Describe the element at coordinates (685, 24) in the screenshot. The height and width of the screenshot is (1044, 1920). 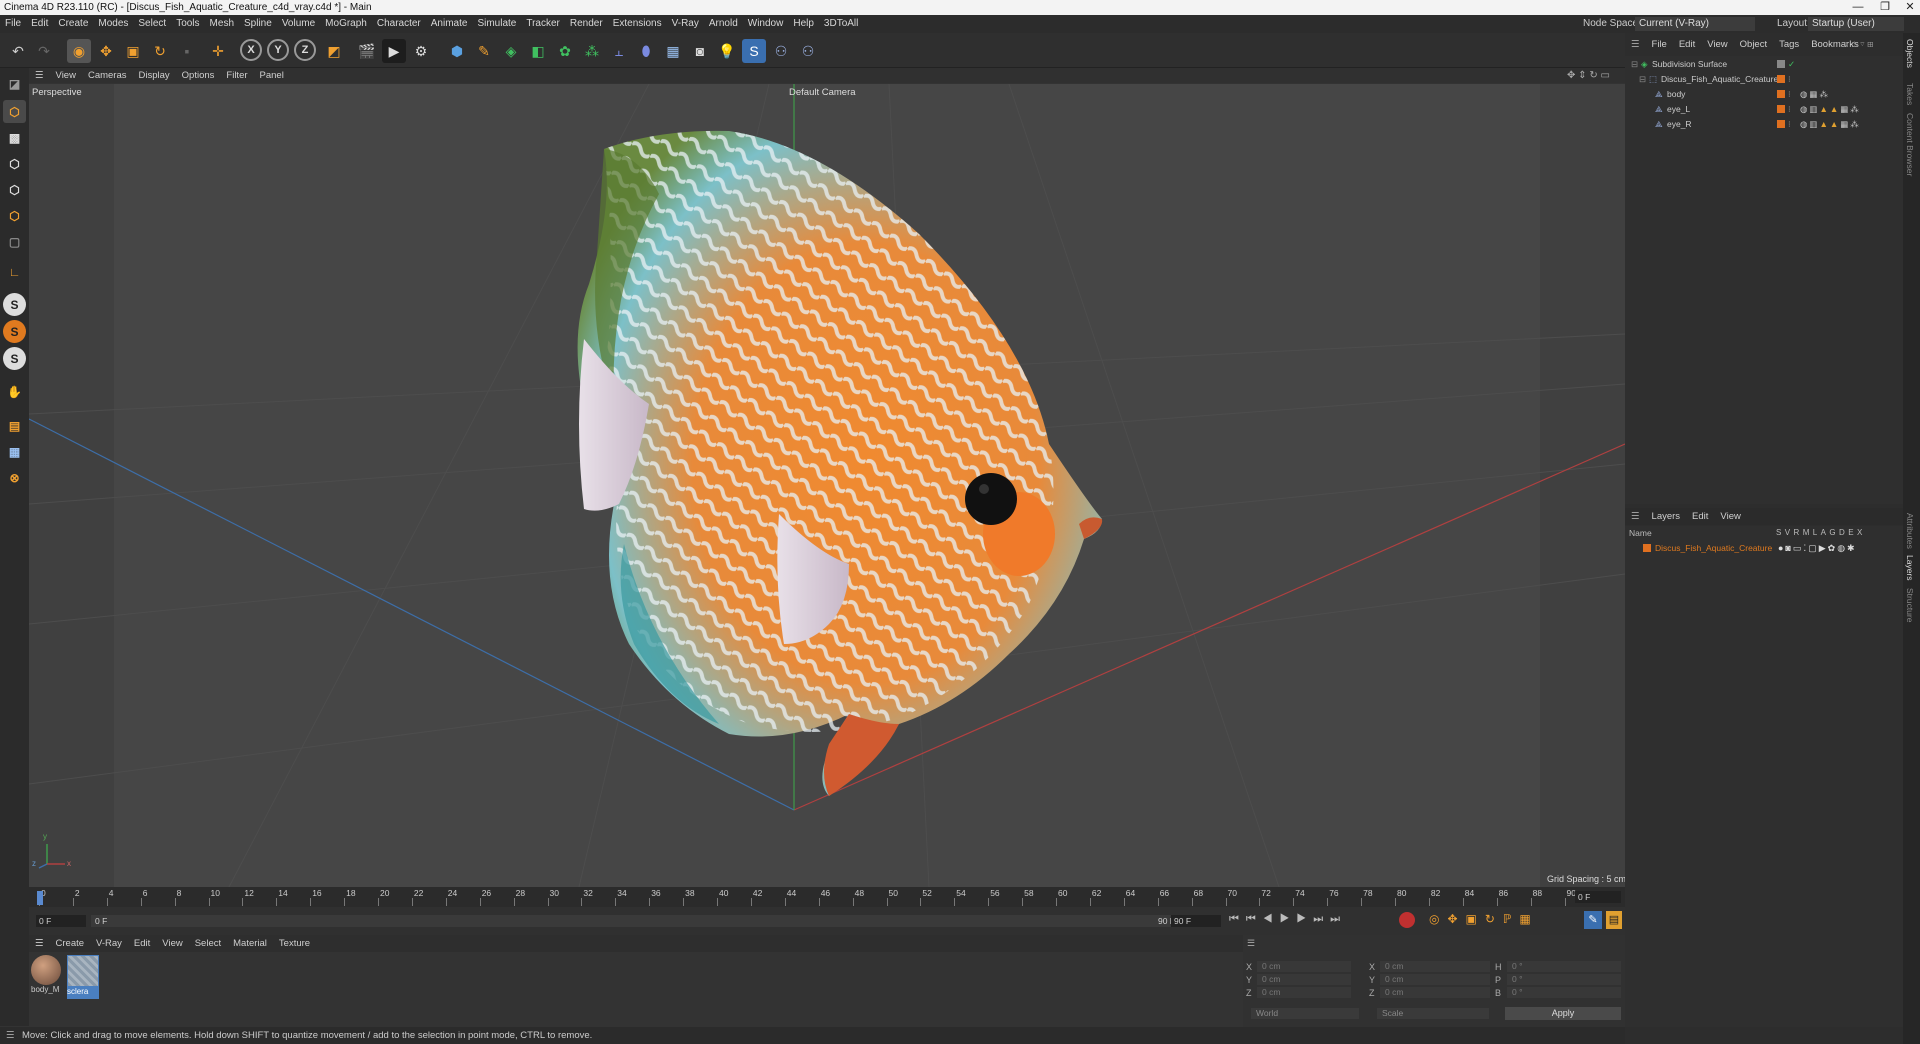
I see `menu-vray: V-Ray` at that location.